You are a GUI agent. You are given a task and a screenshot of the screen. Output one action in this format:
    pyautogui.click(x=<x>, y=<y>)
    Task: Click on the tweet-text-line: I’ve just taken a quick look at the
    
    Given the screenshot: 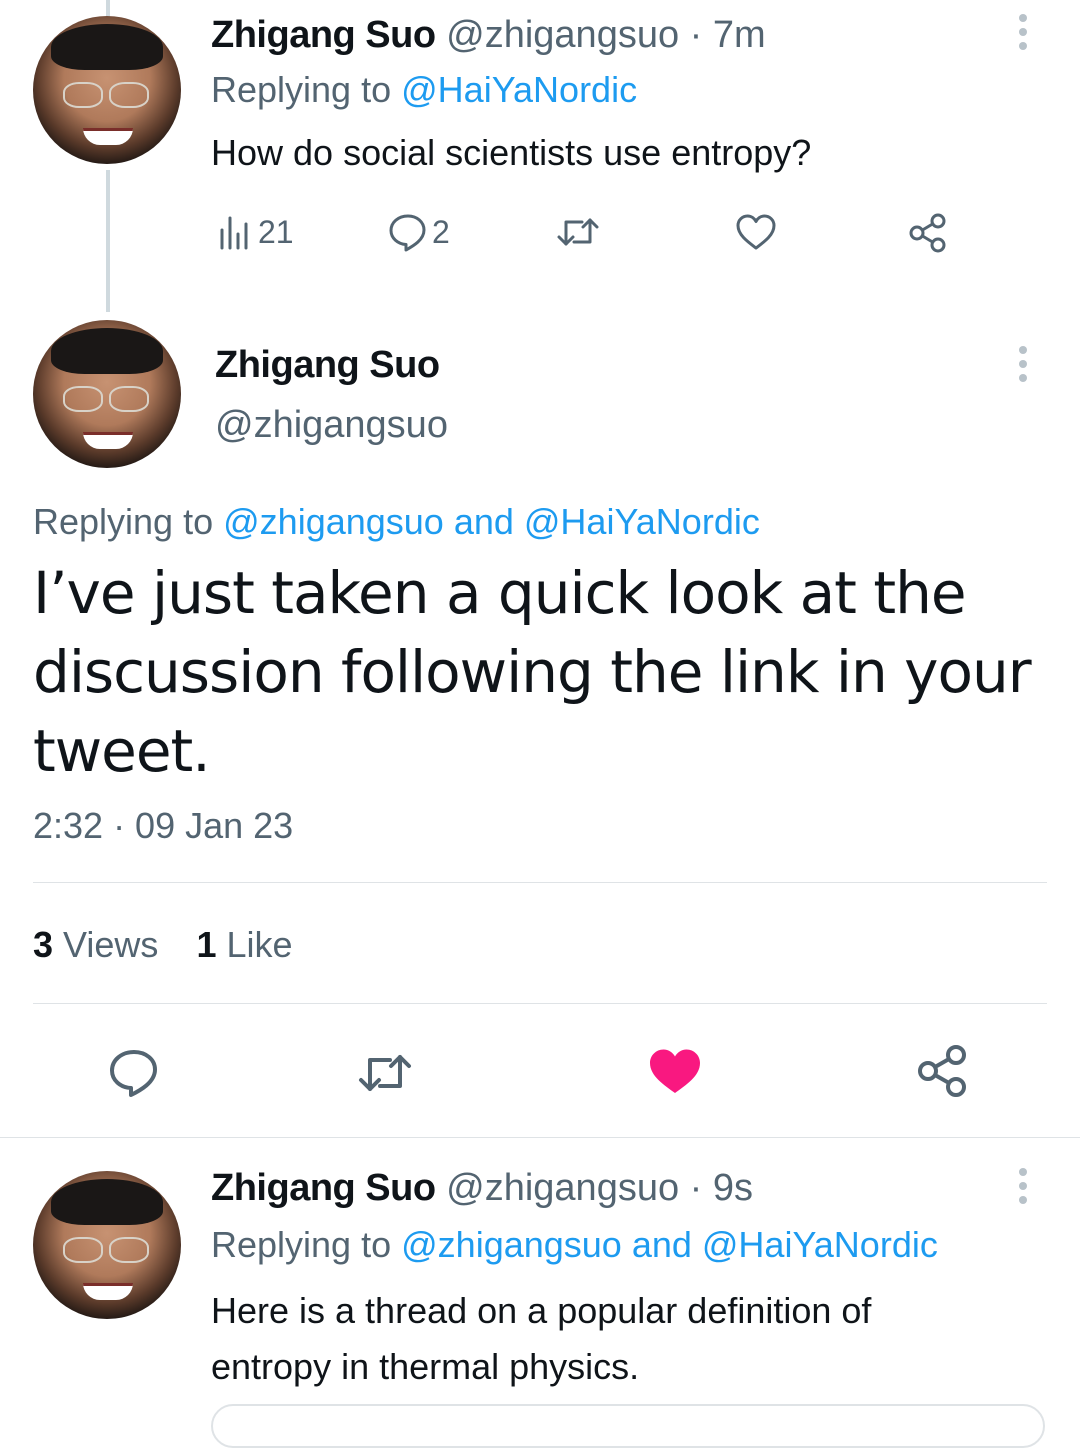 What is the action you would take?
    pyautogui.click(x=500, y=593)
    